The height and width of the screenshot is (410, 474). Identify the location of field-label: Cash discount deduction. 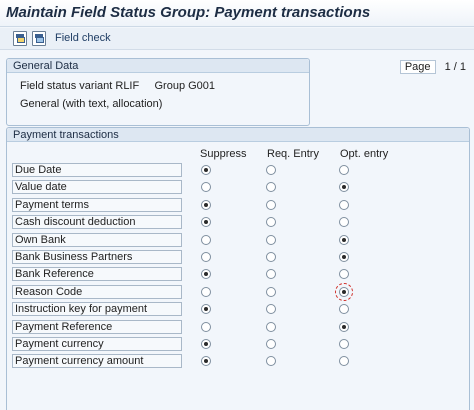
(97, 222).